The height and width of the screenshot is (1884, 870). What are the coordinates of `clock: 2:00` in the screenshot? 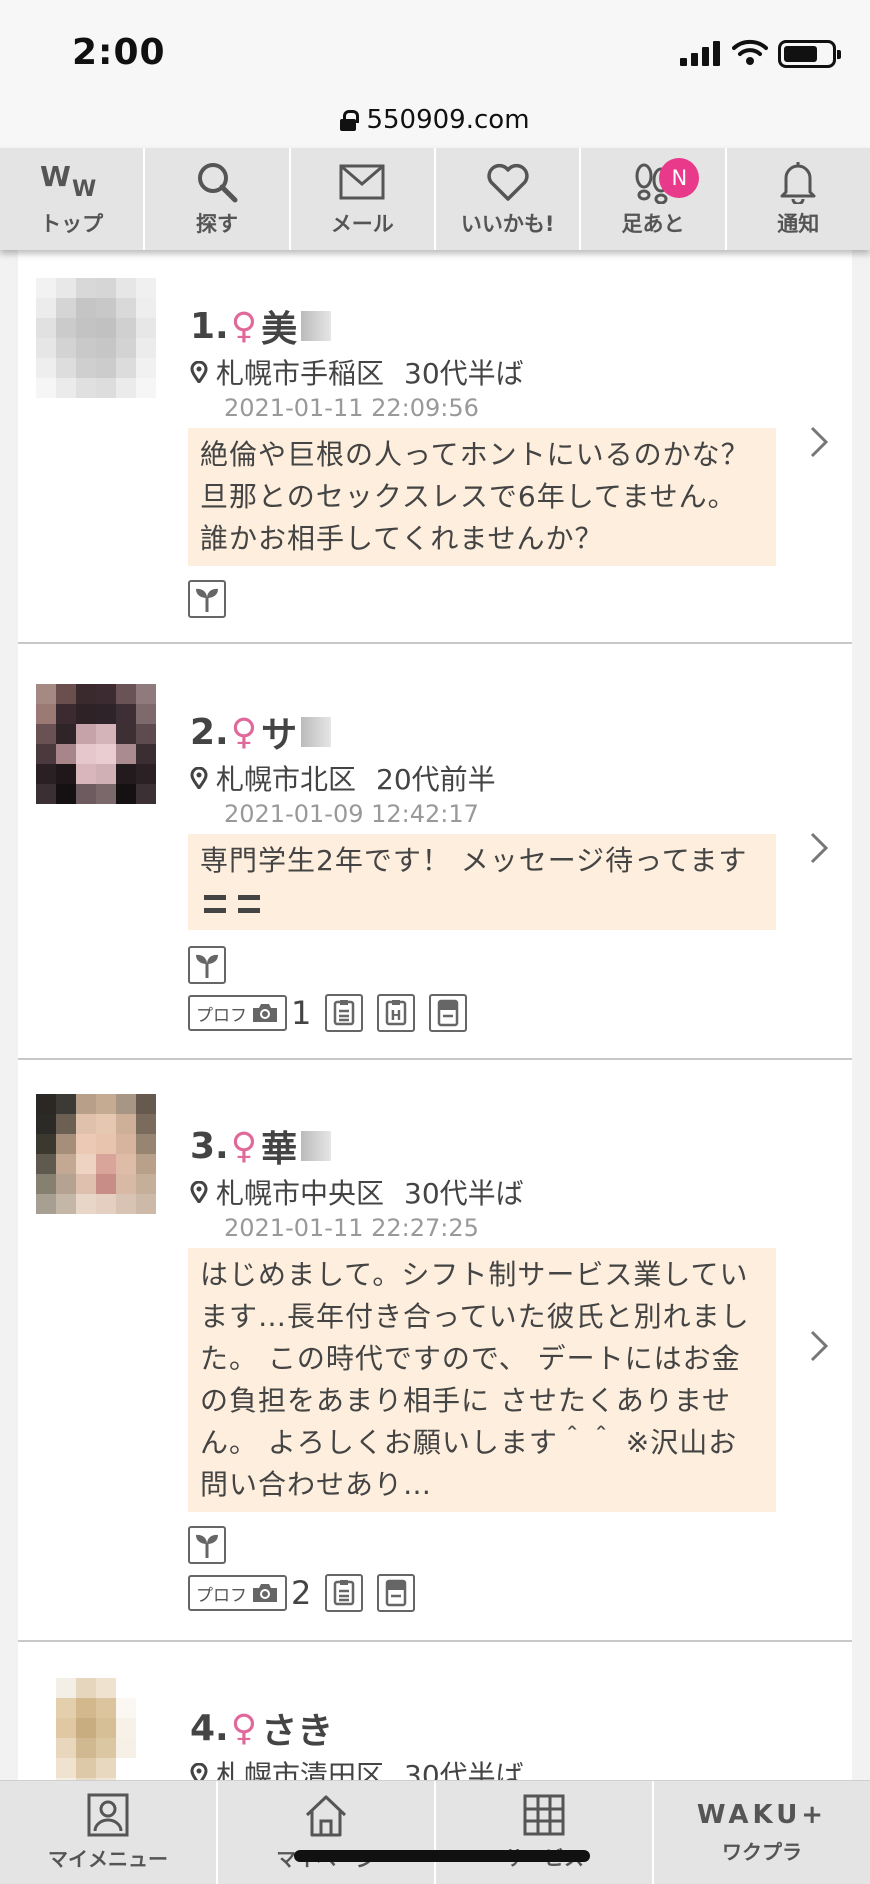 It's located at (119, 52).